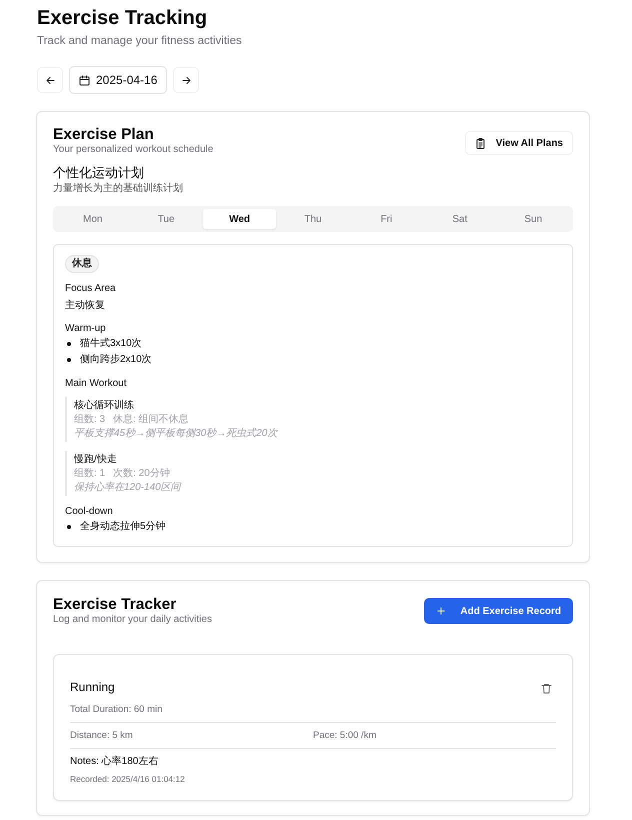  Describe the element at coordinates (141, 474) in the screenshot. I see `exercise-stat: 次数: 20分钟` at that location.